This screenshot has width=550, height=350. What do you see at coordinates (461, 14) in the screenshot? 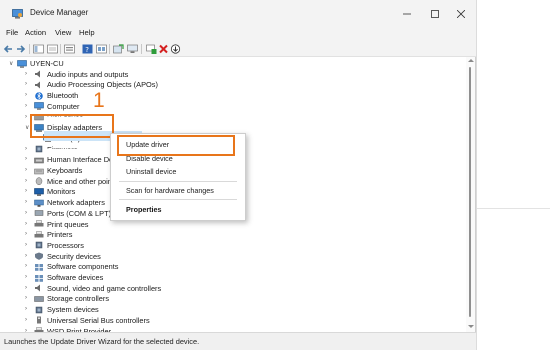
I see `close-button` at bounding box center [461, 14].